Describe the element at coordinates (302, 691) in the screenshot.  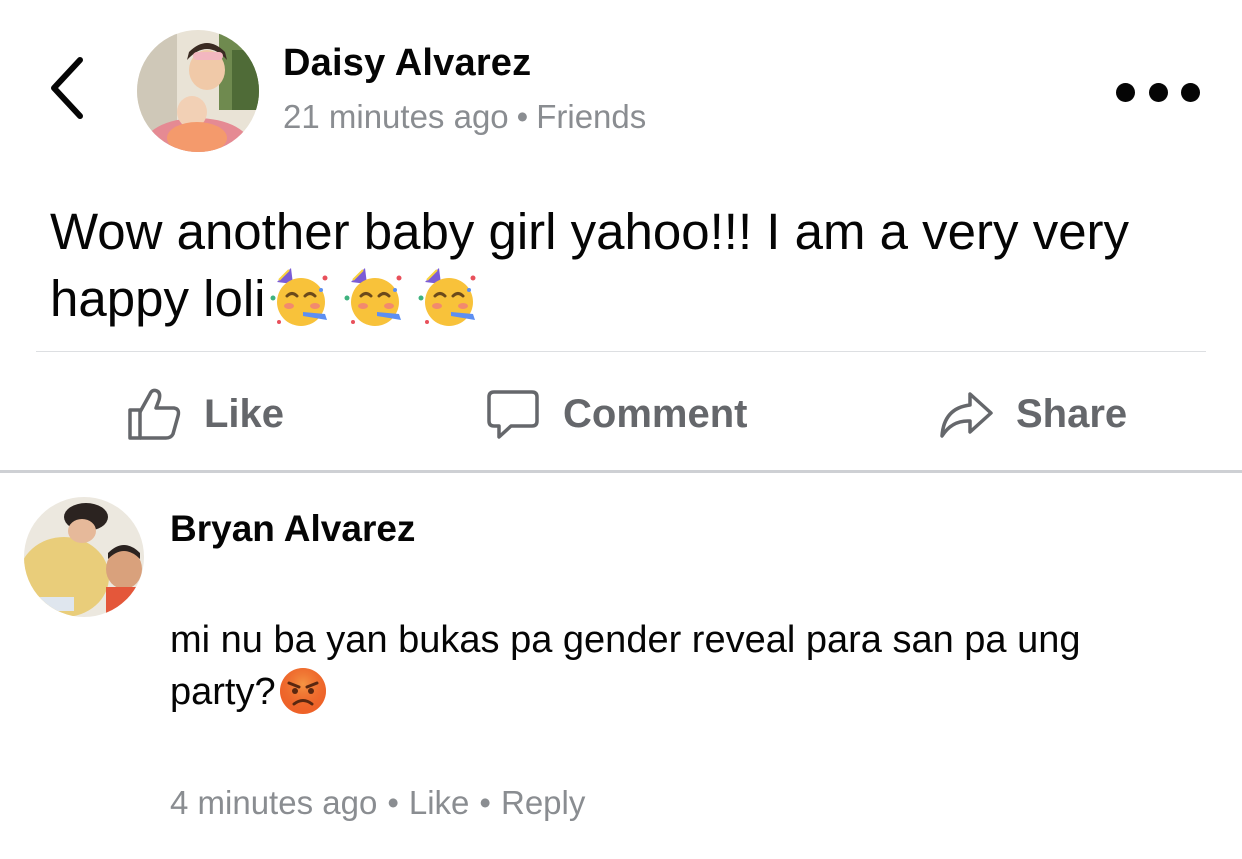
I see `angry-face-emoji-icon` at that location.